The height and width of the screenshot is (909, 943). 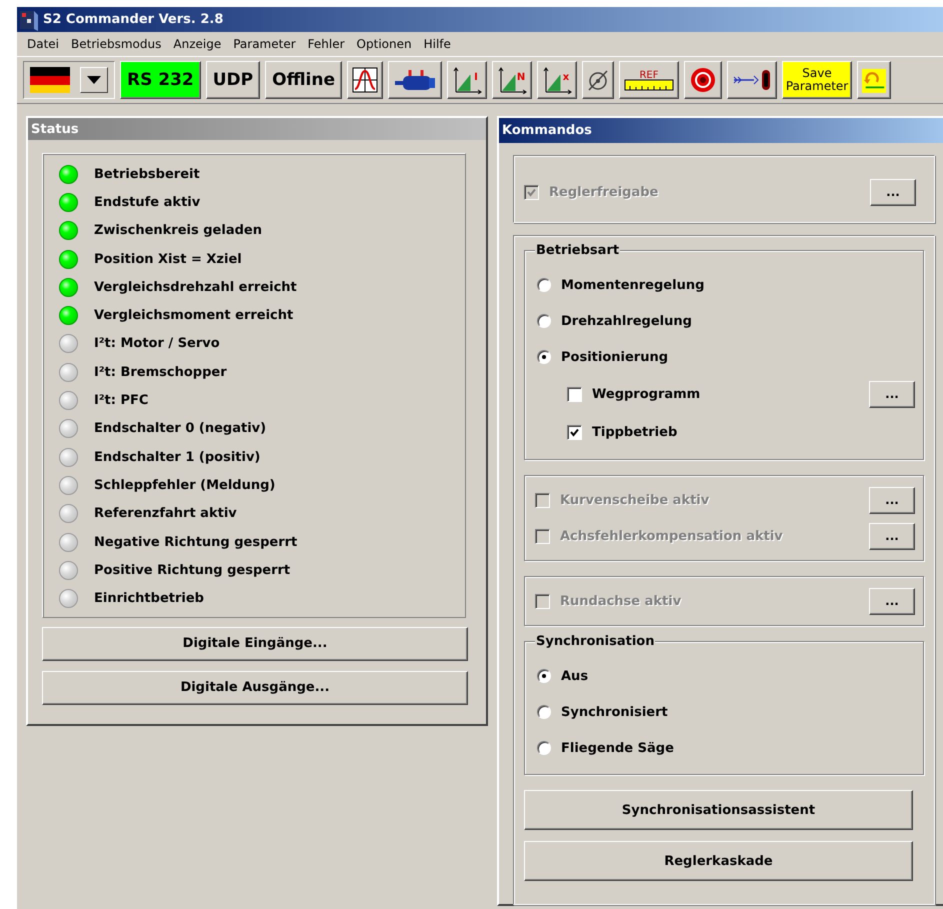 I want to click on gauge-icon, so click(x=598, y=80).